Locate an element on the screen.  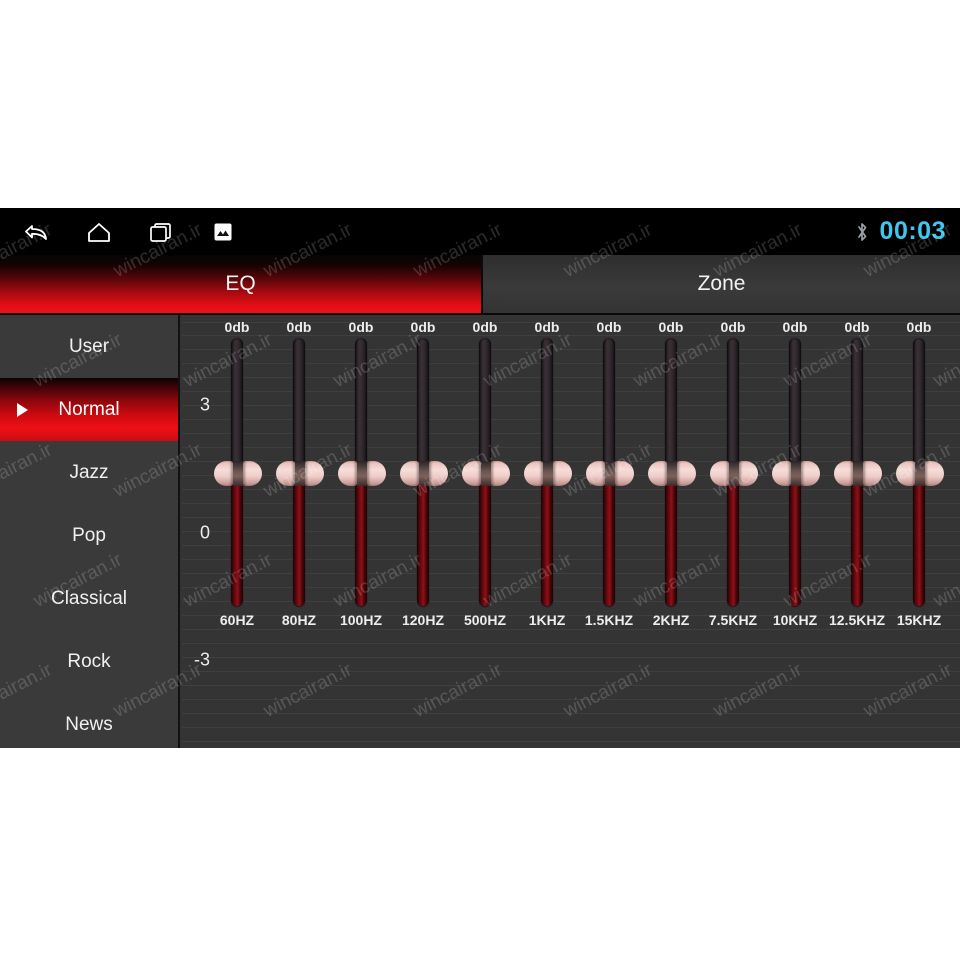
tab-eq-label: EQ is located at coordinates (240, 283).